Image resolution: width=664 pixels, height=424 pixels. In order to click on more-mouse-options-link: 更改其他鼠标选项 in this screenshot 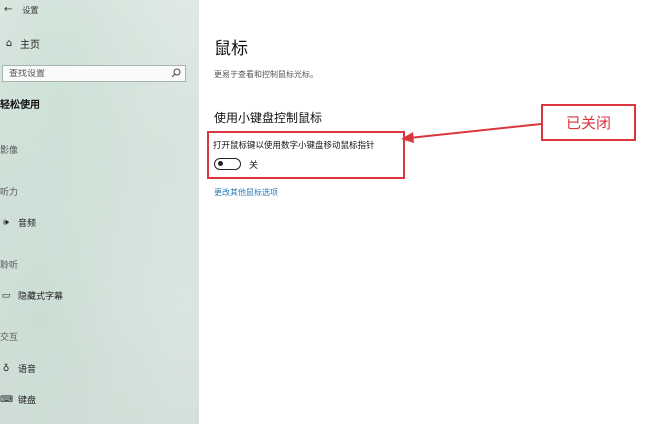, I will do `click(246, 192)`.